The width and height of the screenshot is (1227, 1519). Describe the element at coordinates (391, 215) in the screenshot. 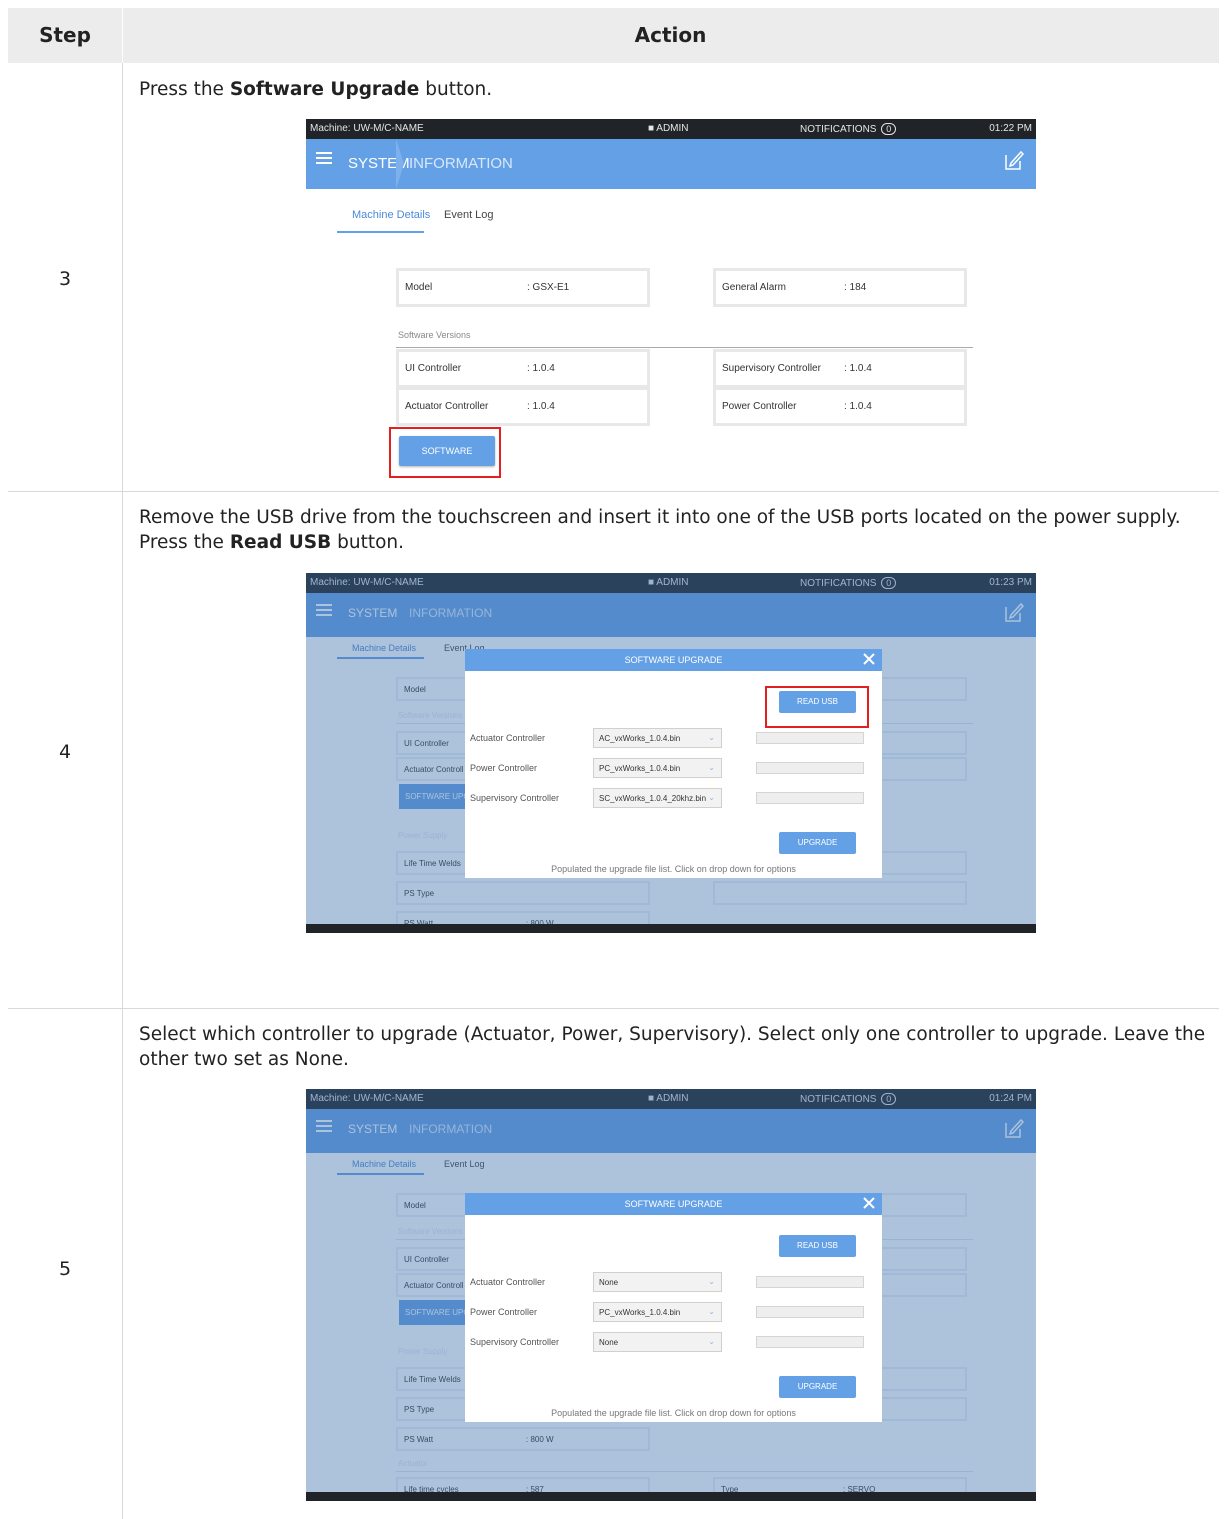

I see `tab-machine-details: Machine Details` at that location.